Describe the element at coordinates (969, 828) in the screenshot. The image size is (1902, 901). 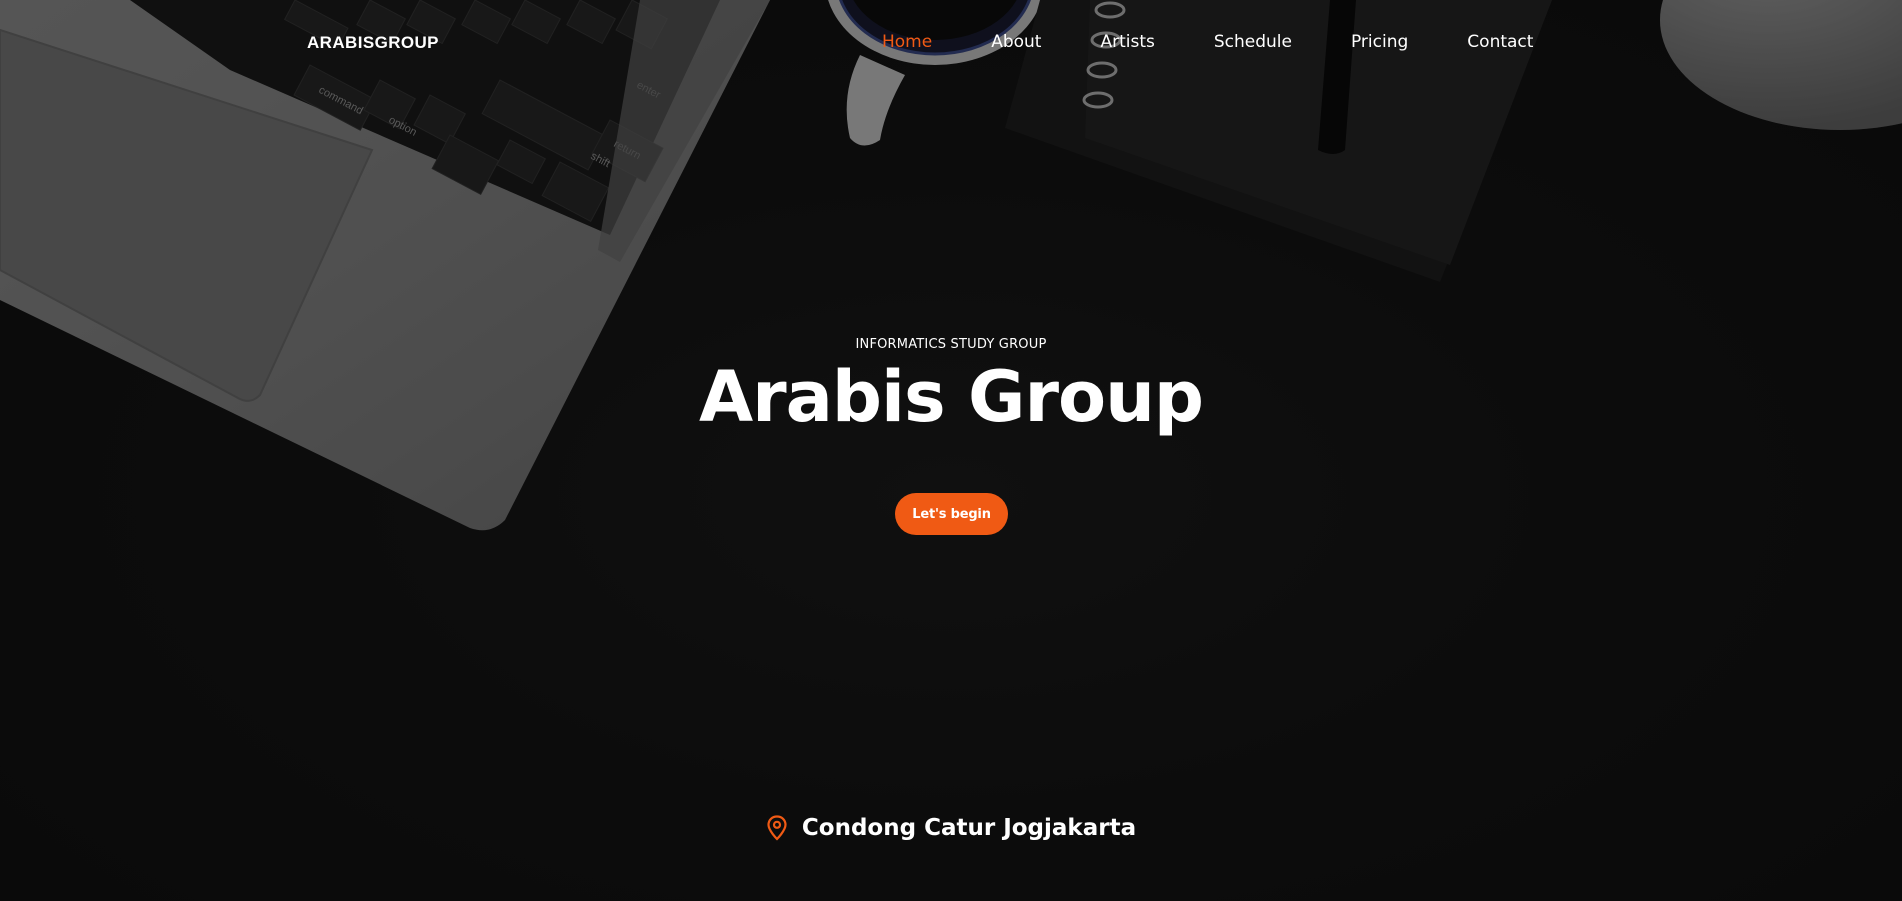
I see `location-text: Condong Catur Jogjakarta` at that location.